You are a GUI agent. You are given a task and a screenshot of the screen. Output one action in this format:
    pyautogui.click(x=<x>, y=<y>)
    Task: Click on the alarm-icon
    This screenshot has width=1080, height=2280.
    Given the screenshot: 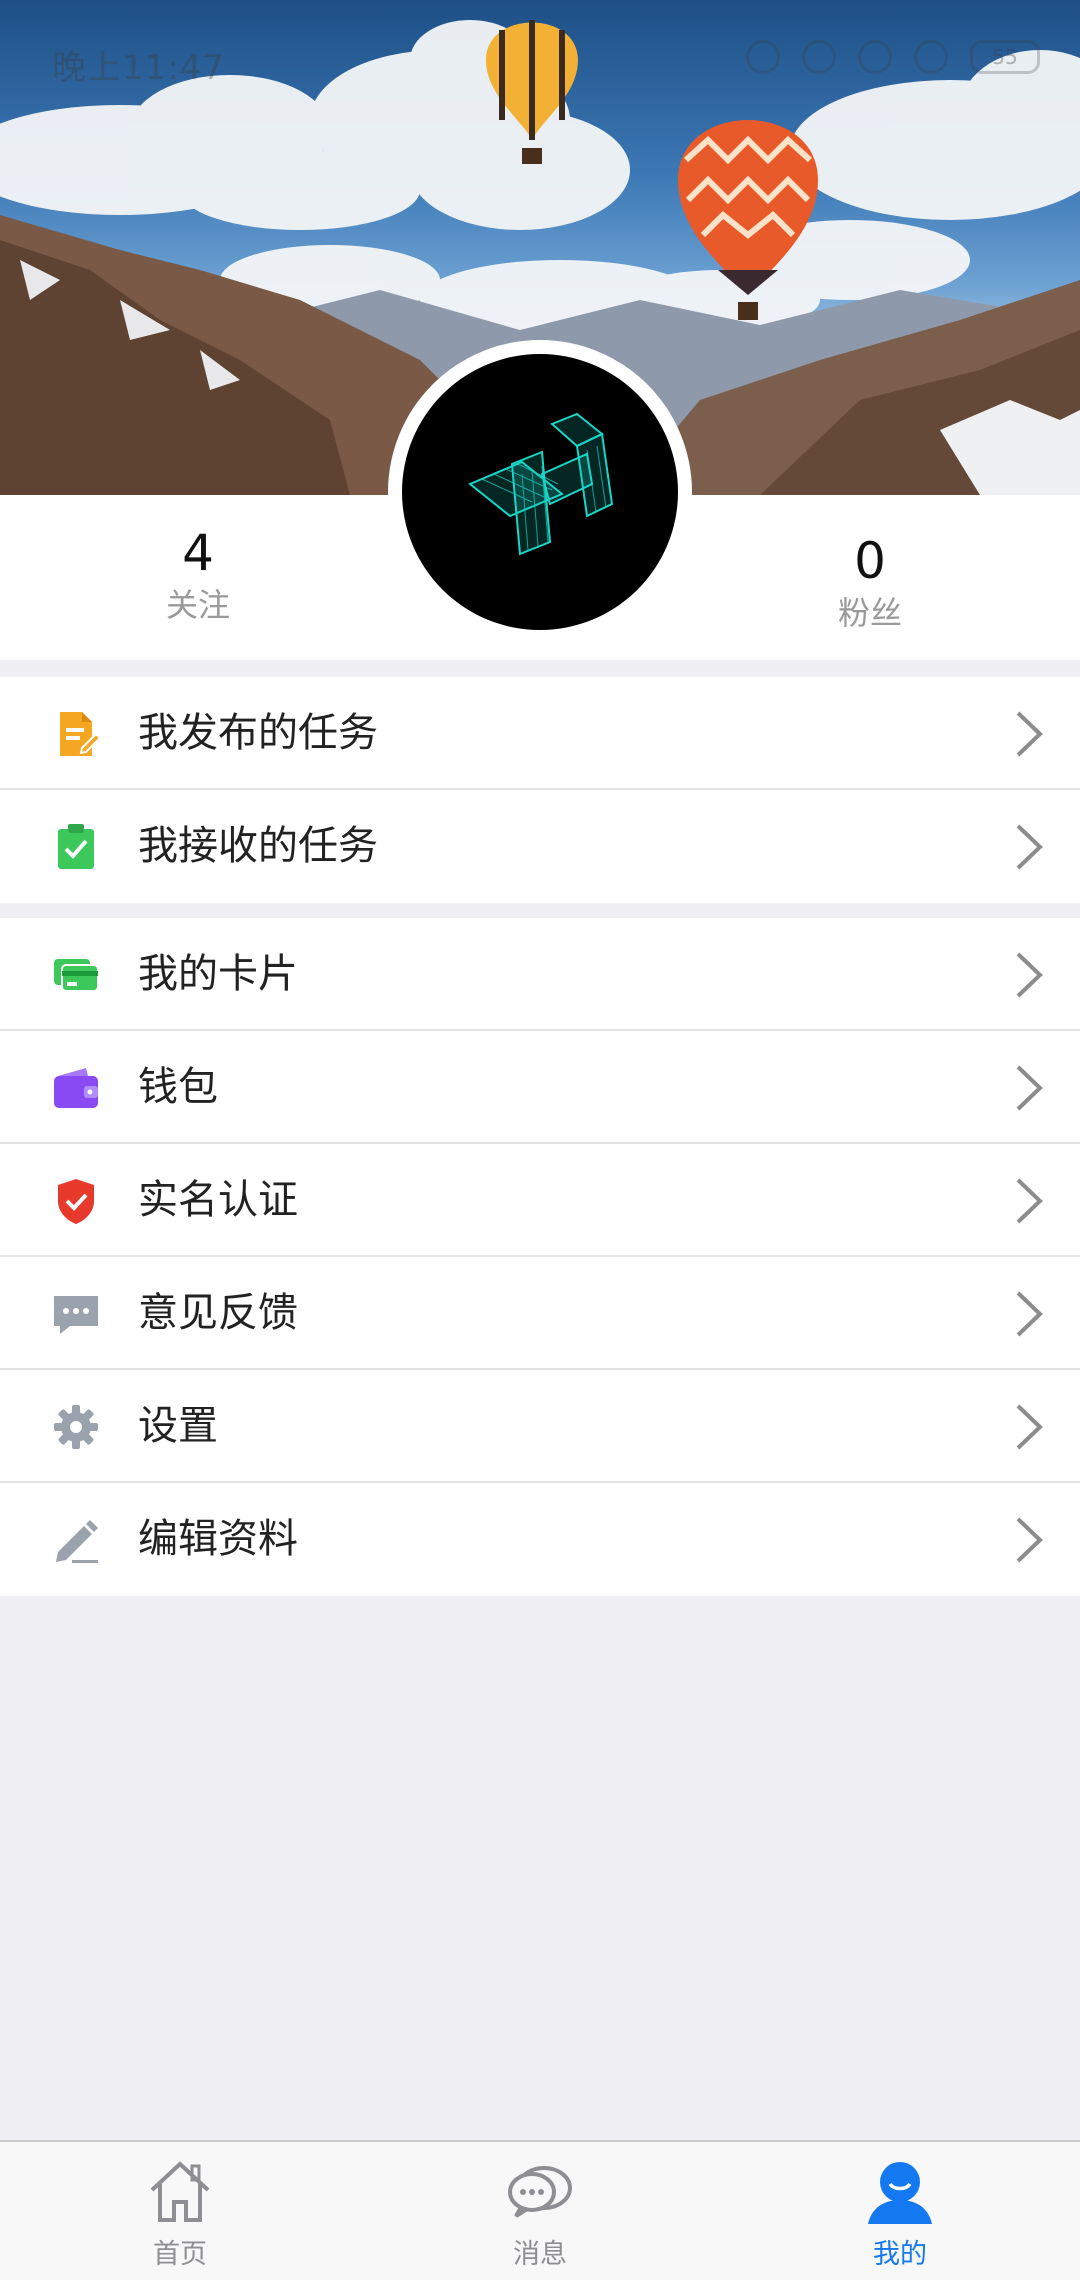 What is the action you would take?
    pyautogui.click(x=819, y=57)
    